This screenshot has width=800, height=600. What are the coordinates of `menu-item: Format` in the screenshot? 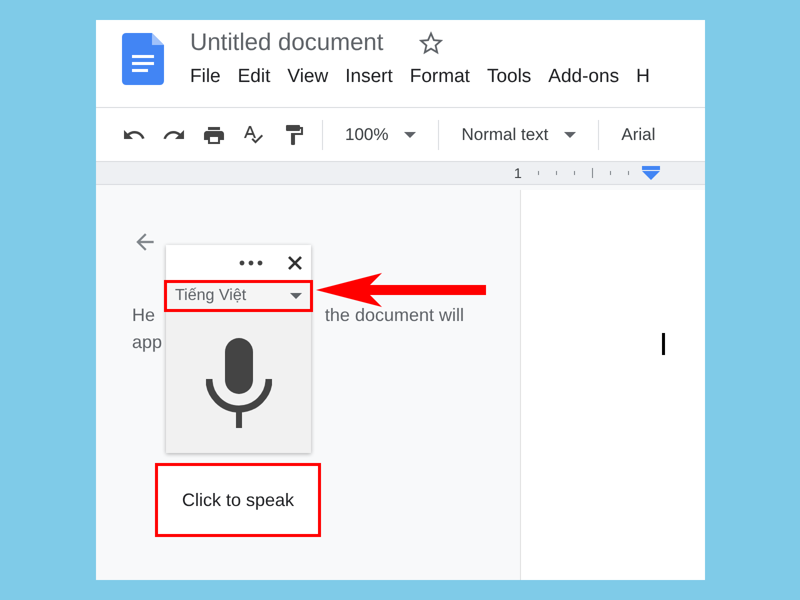 It's located at (440, 77).